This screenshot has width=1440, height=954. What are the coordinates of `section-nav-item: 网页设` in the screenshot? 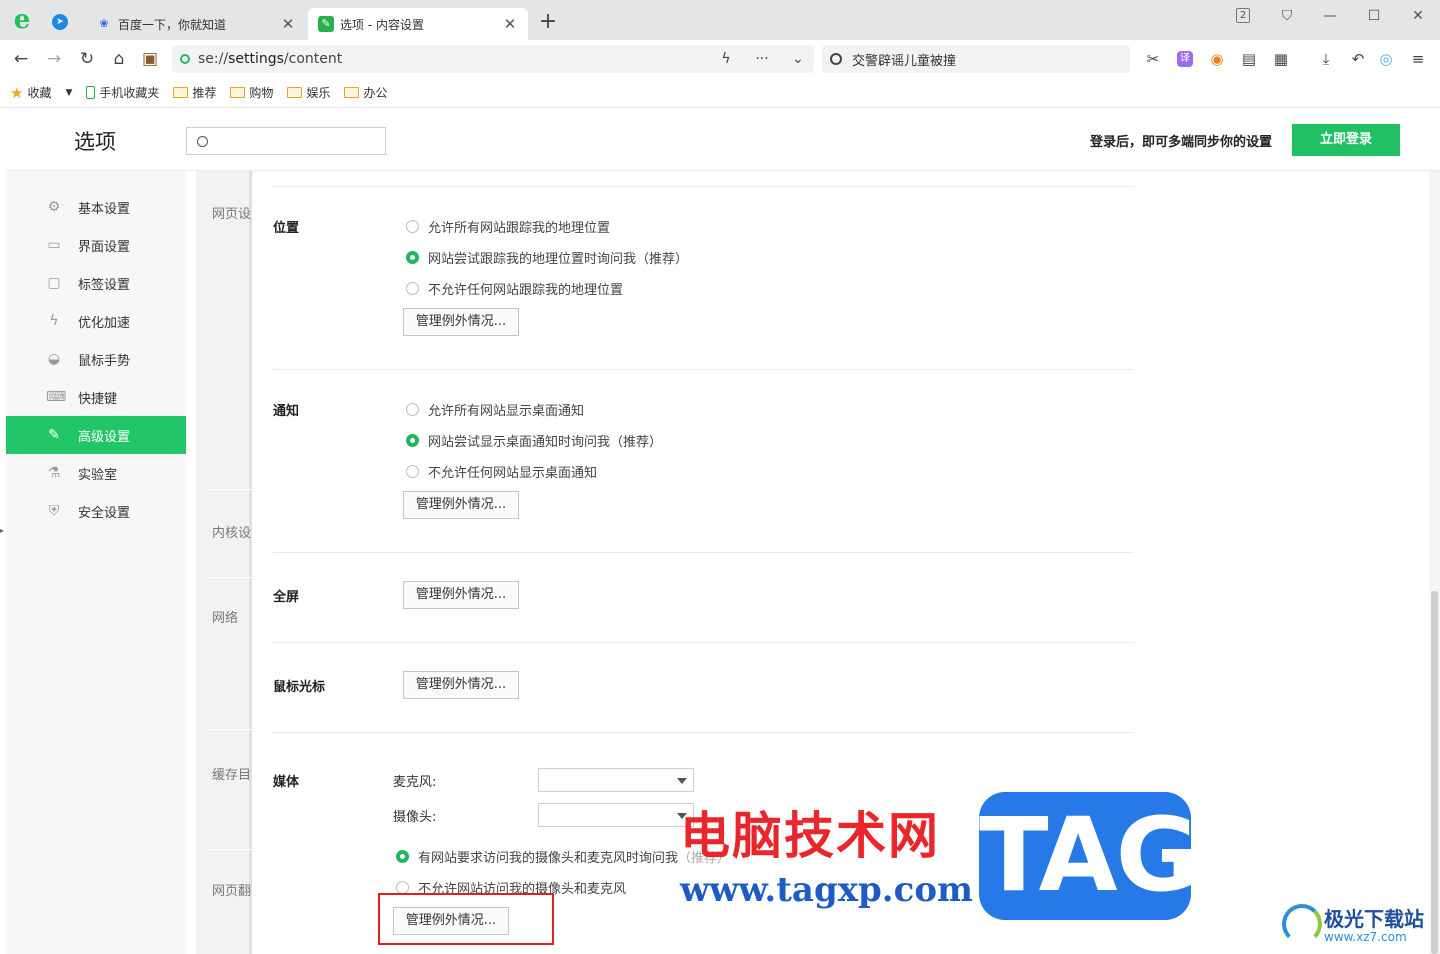 It's located at (232, 212).